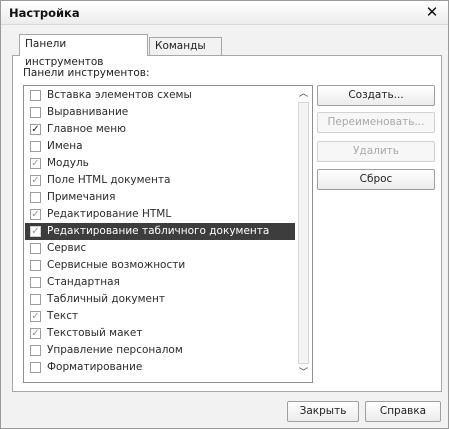 The height and width of the screenshot is (429, 449). Describe the element at coordinates (63, 316) in the screenshot. I see `toolbar-list-item-label: Текст` at that location.